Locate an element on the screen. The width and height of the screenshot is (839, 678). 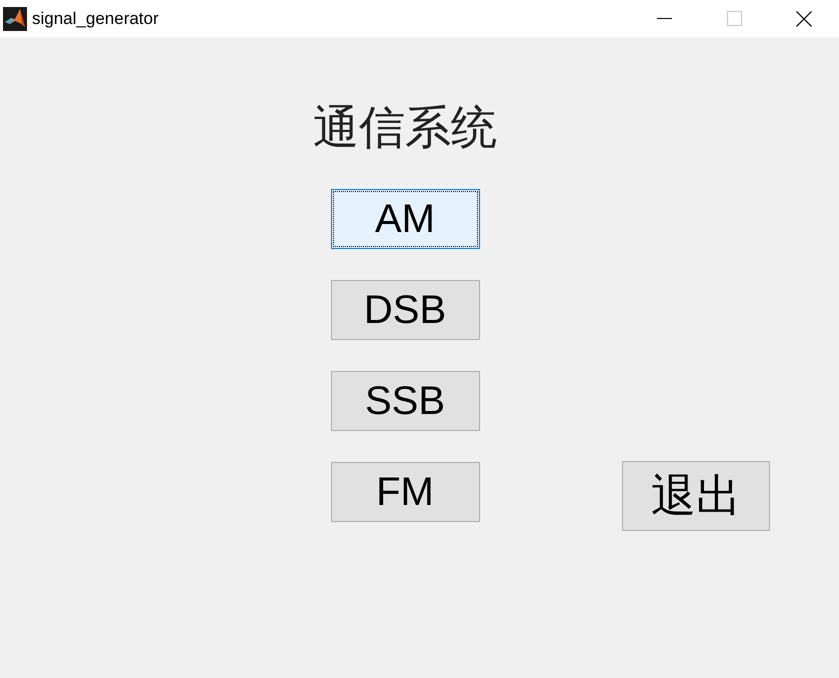
heading: 通信系统 is located at coordinates (405, 128).